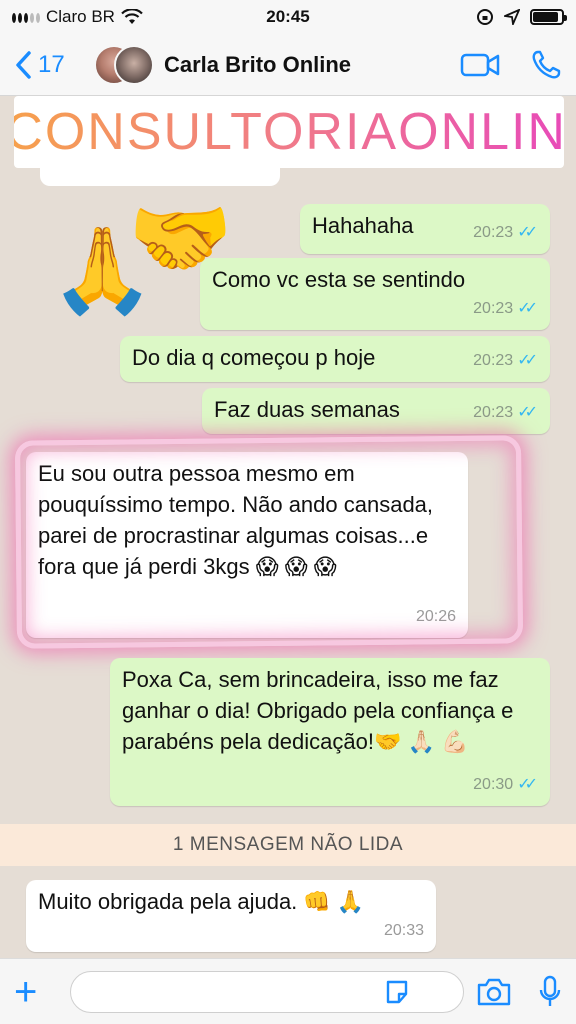 The image size is (576, 1024). I want to click on rotation-lock-icon, so click(485, 17).